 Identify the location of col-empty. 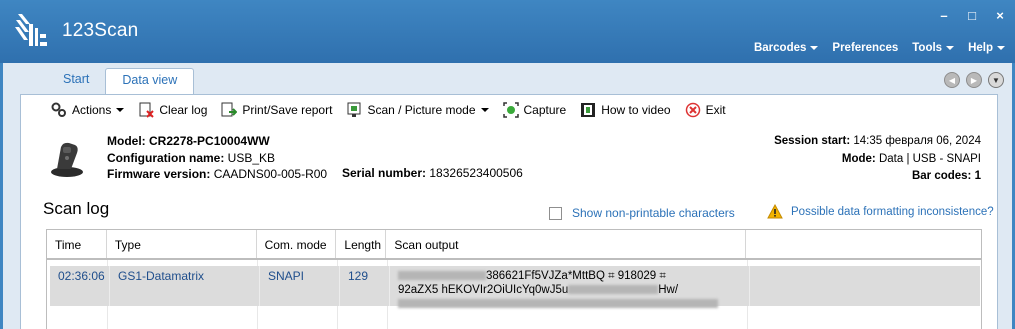
(863, 244).